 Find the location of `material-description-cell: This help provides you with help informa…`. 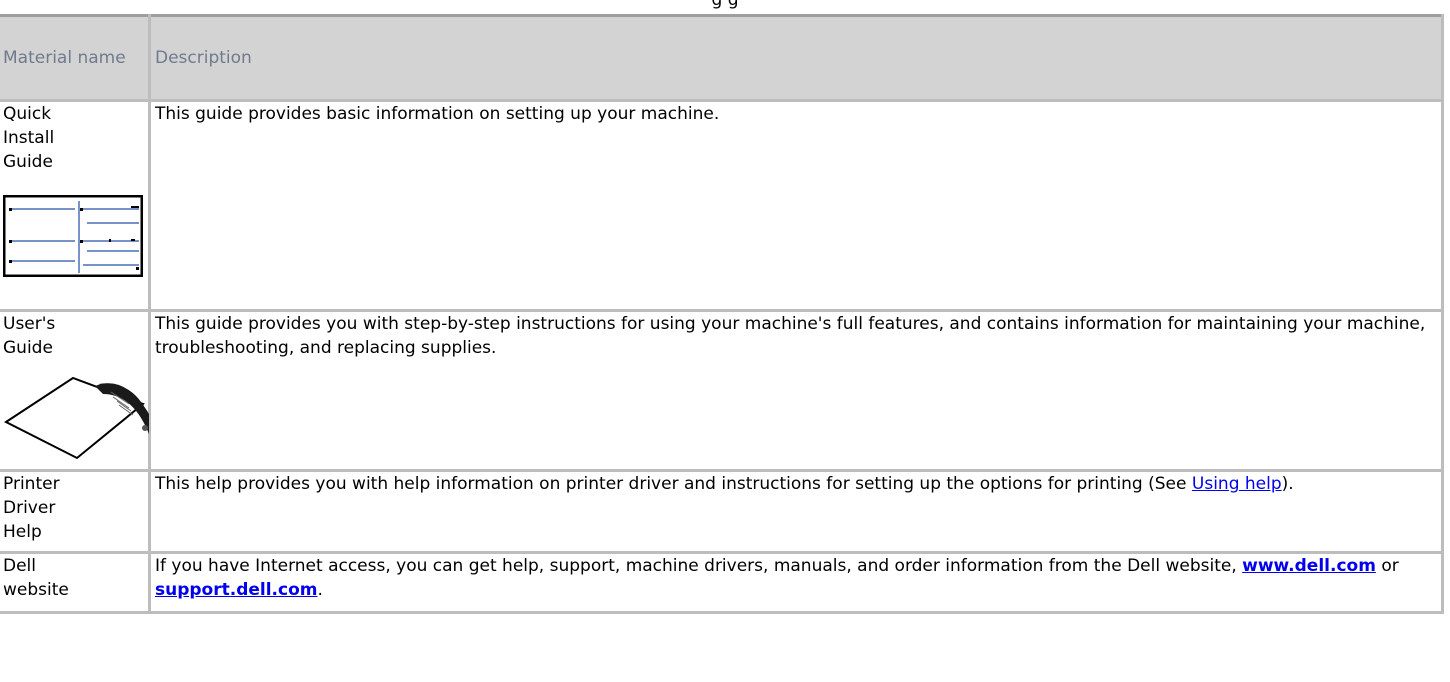

material-description-cell: This help provides you with help informa… is located at coordinates (796, 511).